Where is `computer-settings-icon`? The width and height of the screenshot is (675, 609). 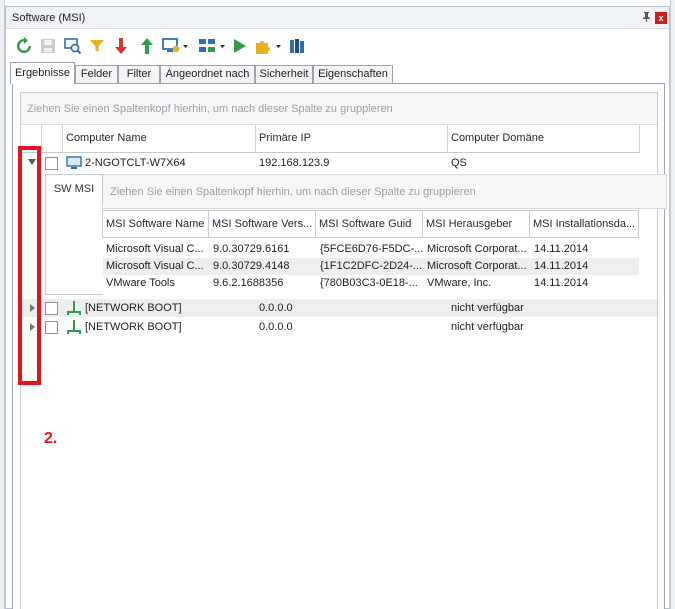 computer-settings-icon is located at coordinates (175, 46).